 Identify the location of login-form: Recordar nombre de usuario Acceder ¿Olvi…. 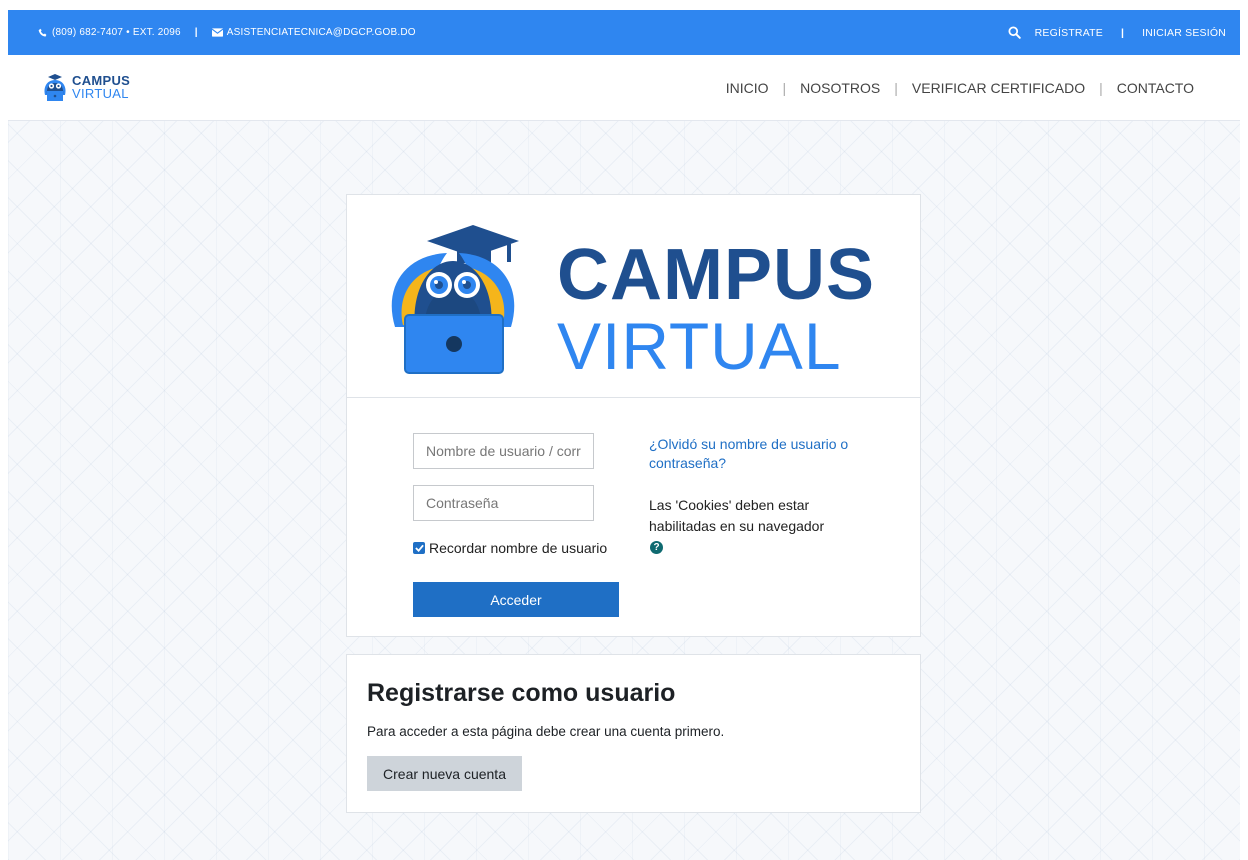
(633, 517).